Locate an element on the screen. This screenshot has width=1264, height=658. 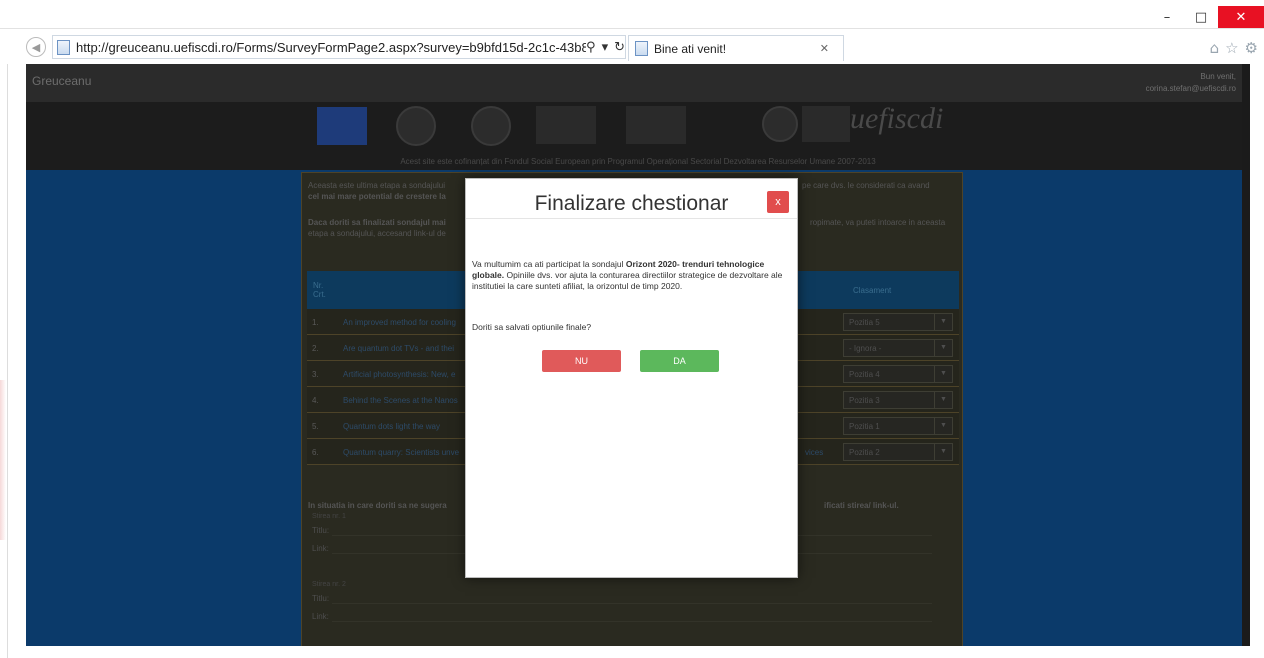
page-icon is located at coordinates (63, 47).